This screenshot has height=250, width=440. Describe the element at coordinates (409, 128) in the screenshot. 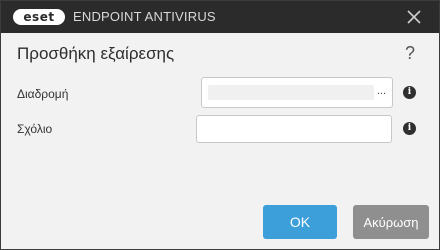

I see `comment-info-icon: i` at that location.